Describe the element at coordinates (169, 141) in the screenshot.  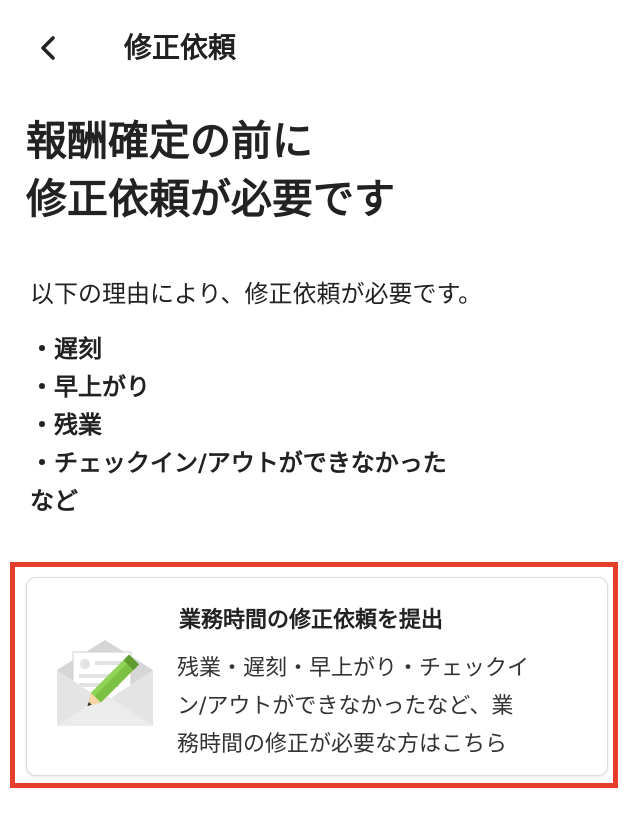
I see `headline-line-1: 報酬確定の前に` at that location.